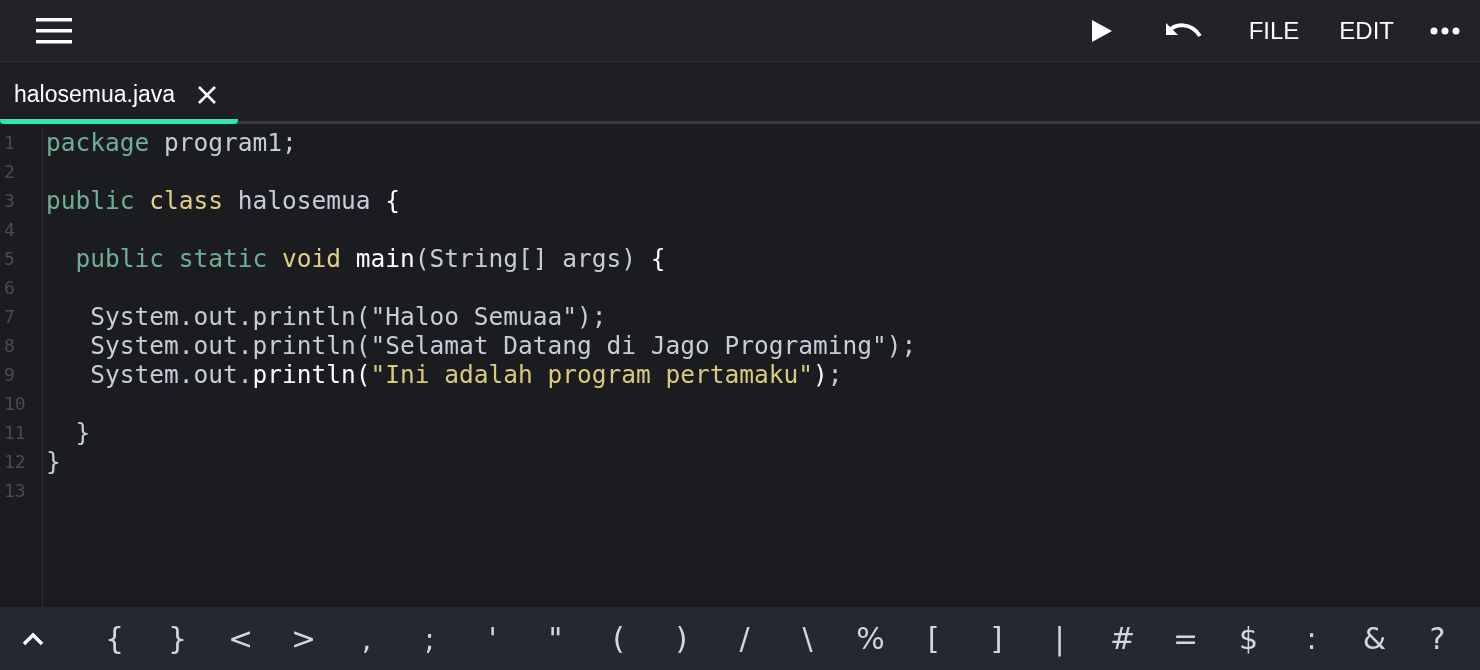  I want to click on close-tab-button, so click(207, 94).